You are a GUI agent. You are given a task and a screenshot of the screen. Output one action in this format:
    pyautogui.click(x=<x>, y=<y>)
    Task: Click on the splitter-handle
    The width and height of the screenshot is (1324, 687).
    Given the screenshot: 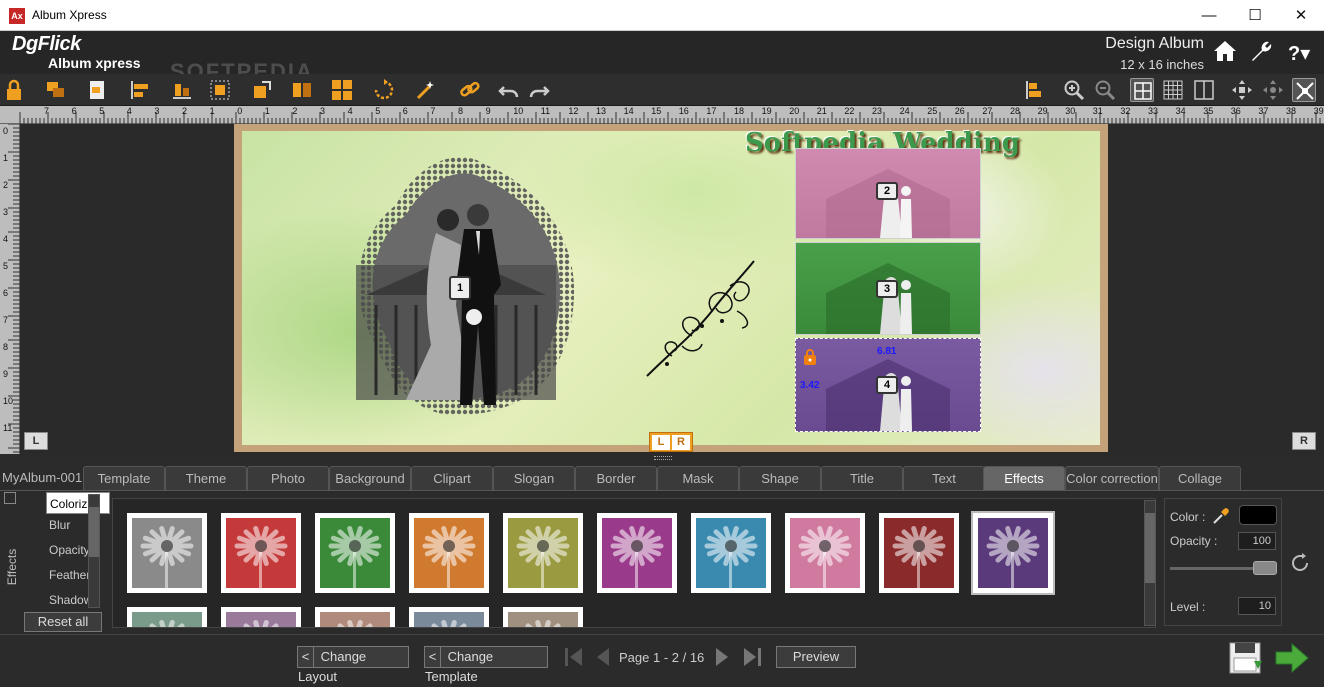 What is the action you would take?
    pyautogui.click(x=663, y=458)
    